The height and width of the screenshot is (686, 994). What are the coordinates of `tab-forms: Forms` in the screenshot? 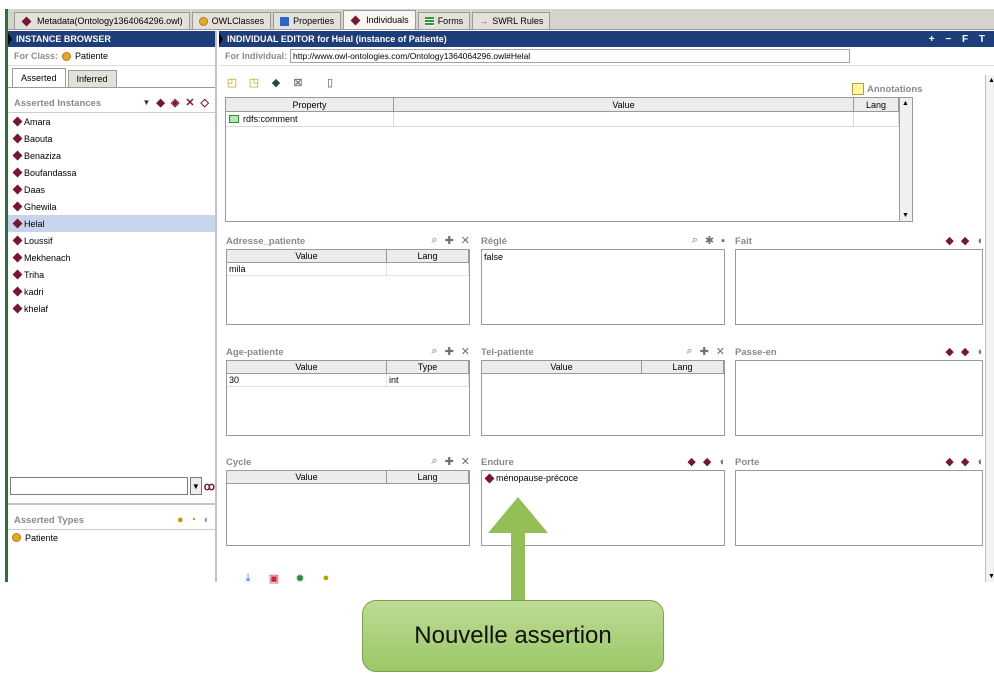 It's located at (444, 20).